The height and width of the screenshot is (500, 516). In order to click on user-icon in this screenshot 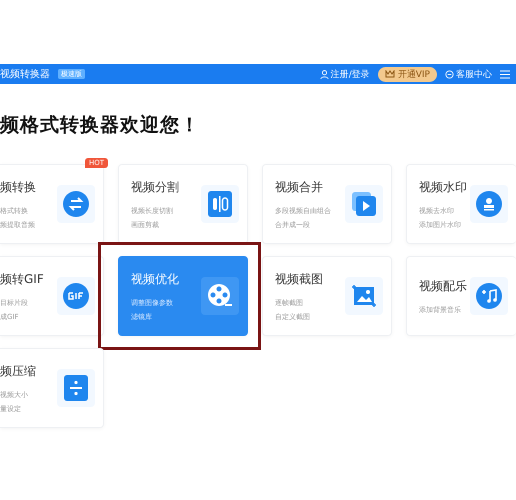, I will do `click(324, 74)`.